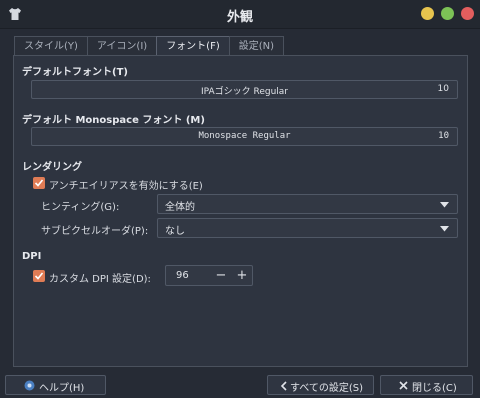 The image size is (480, 398). What do you see at coordinates (52, 167) in the screenshot?
I see `rendering-heading: レンダリング` at bounding box center [52, 167].